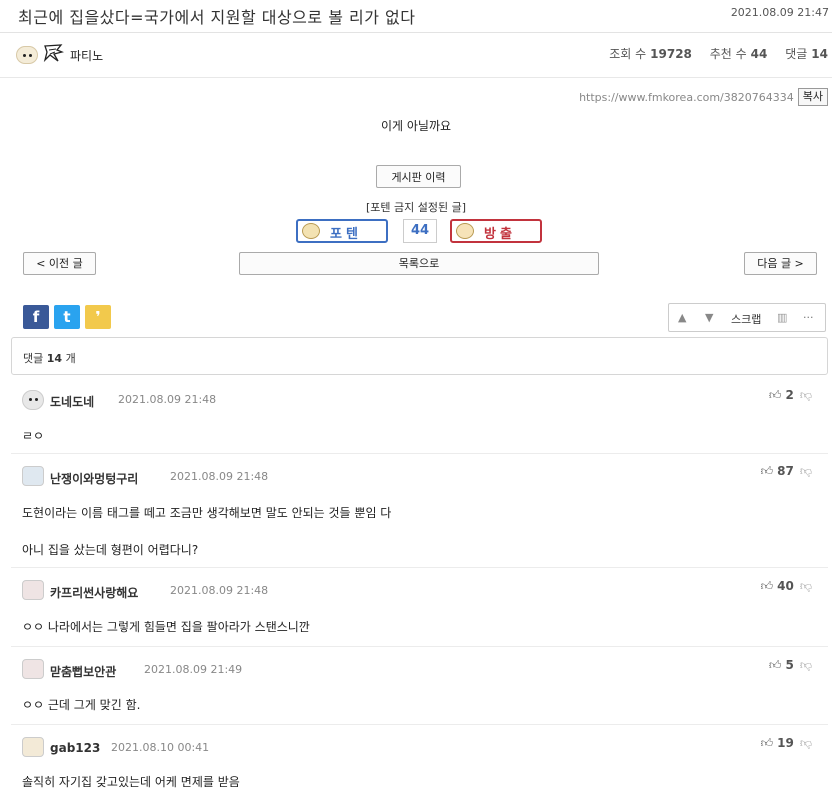 Image resolution: width=832 pixels, height=789 pixels. I want to click on vote-count: 44, so click(420, 231).